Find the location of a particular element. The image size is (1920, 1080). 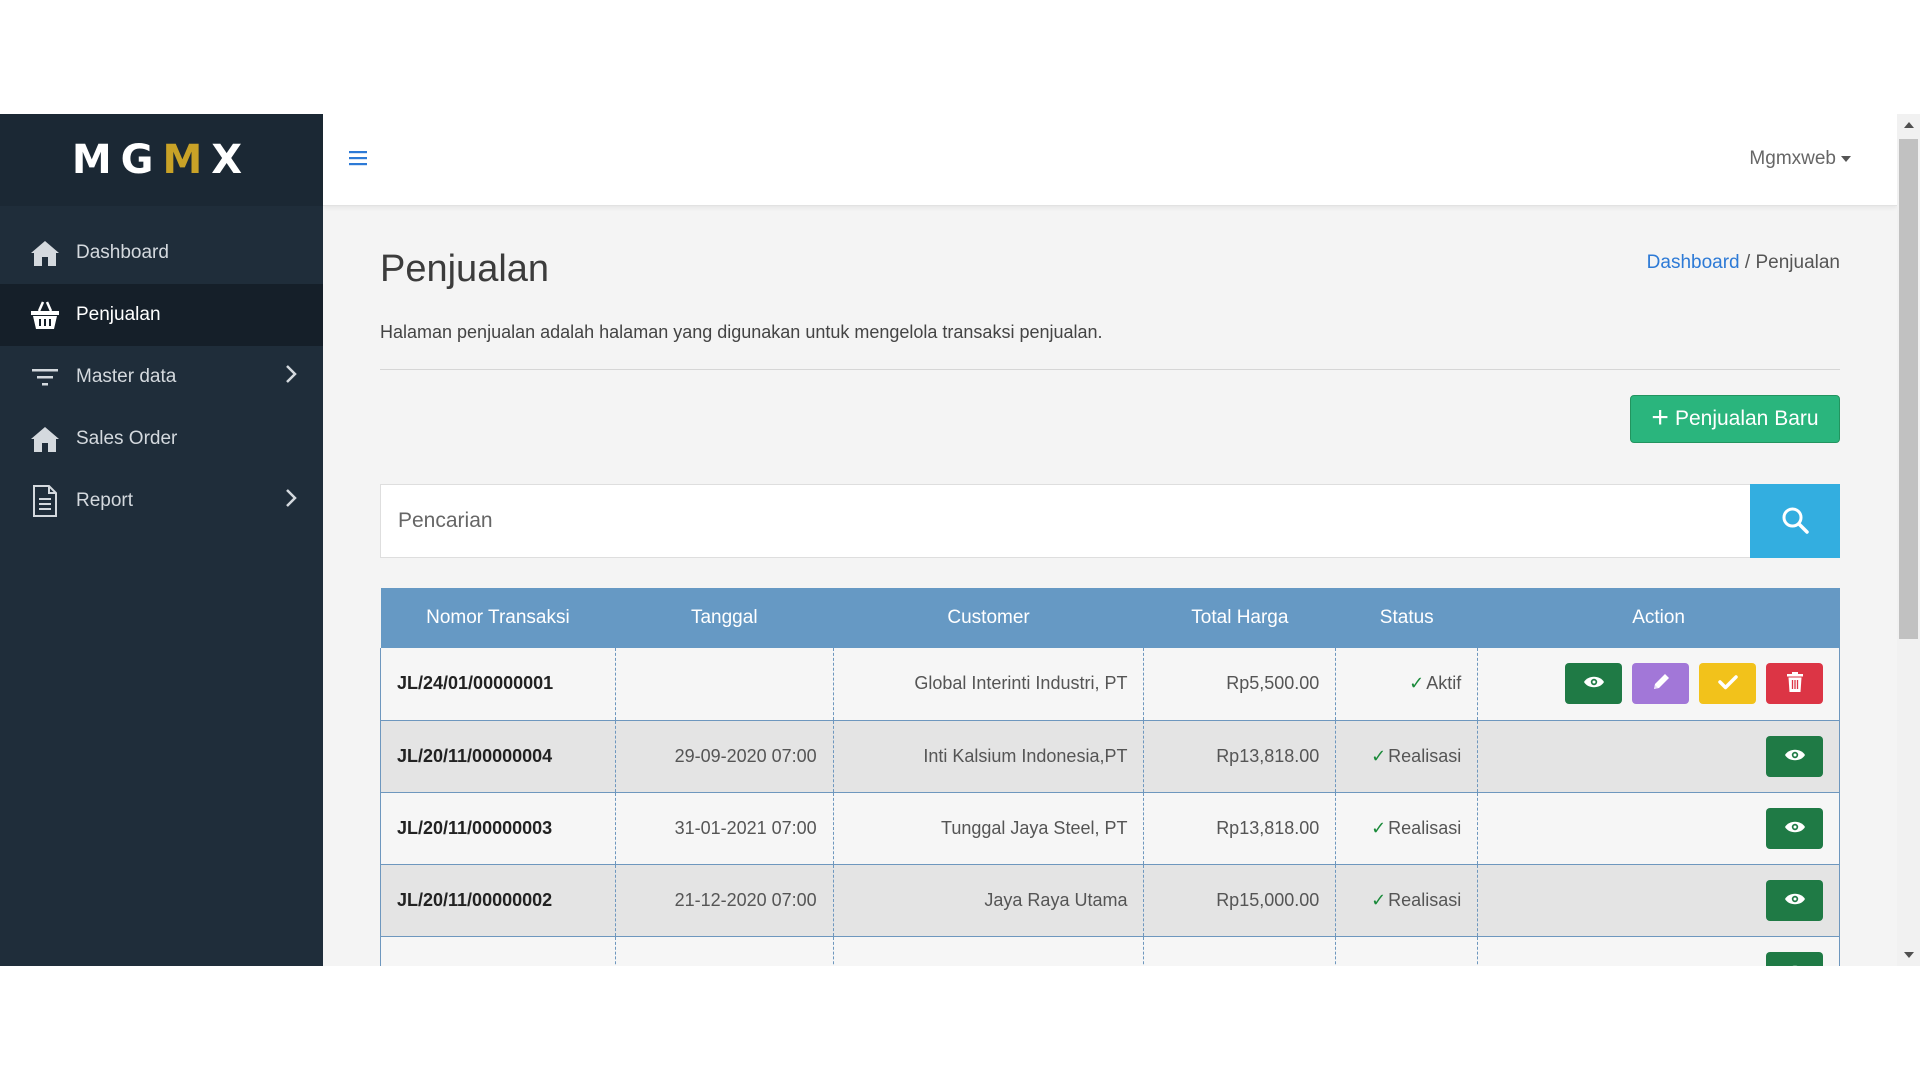

pencil-icon is located at coordinates (1661, 683).